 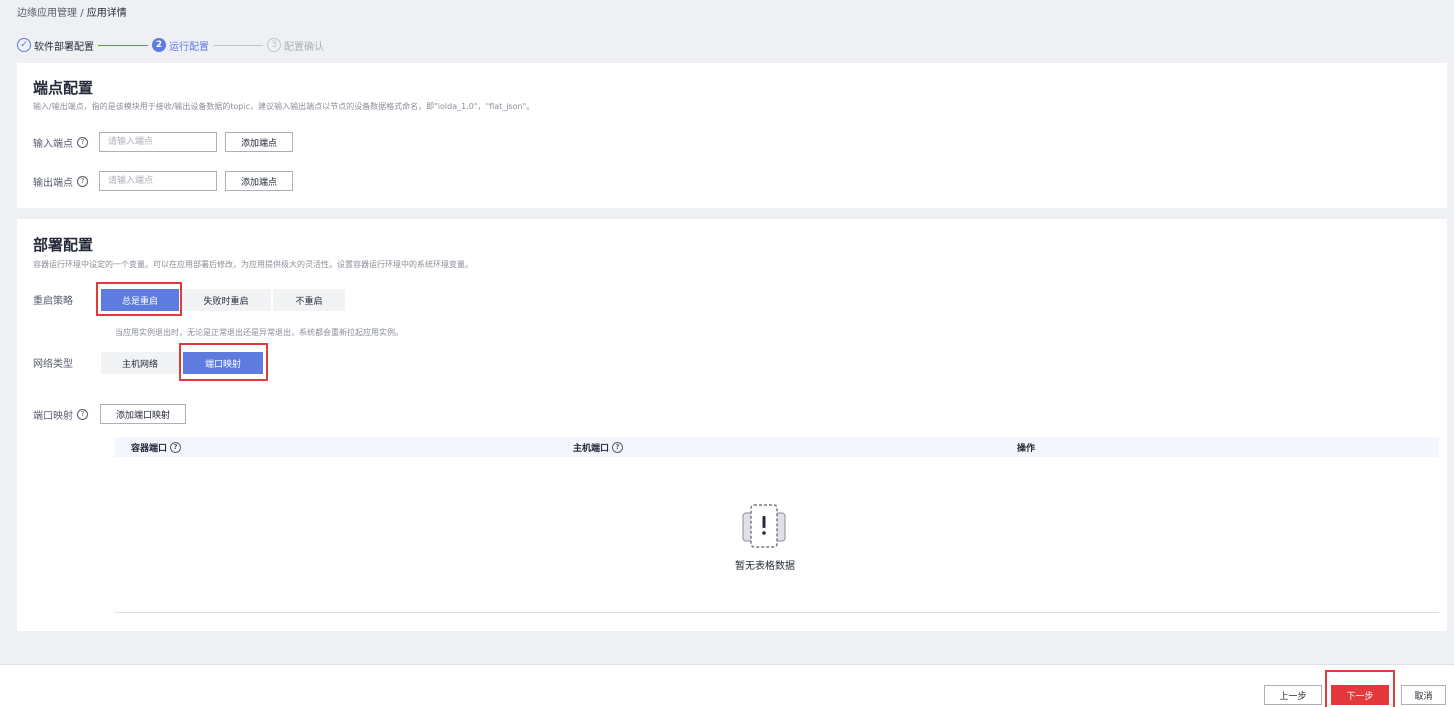 I want to click on column-header-host-port: 主机端口 ?, so click(x=598, y=447).